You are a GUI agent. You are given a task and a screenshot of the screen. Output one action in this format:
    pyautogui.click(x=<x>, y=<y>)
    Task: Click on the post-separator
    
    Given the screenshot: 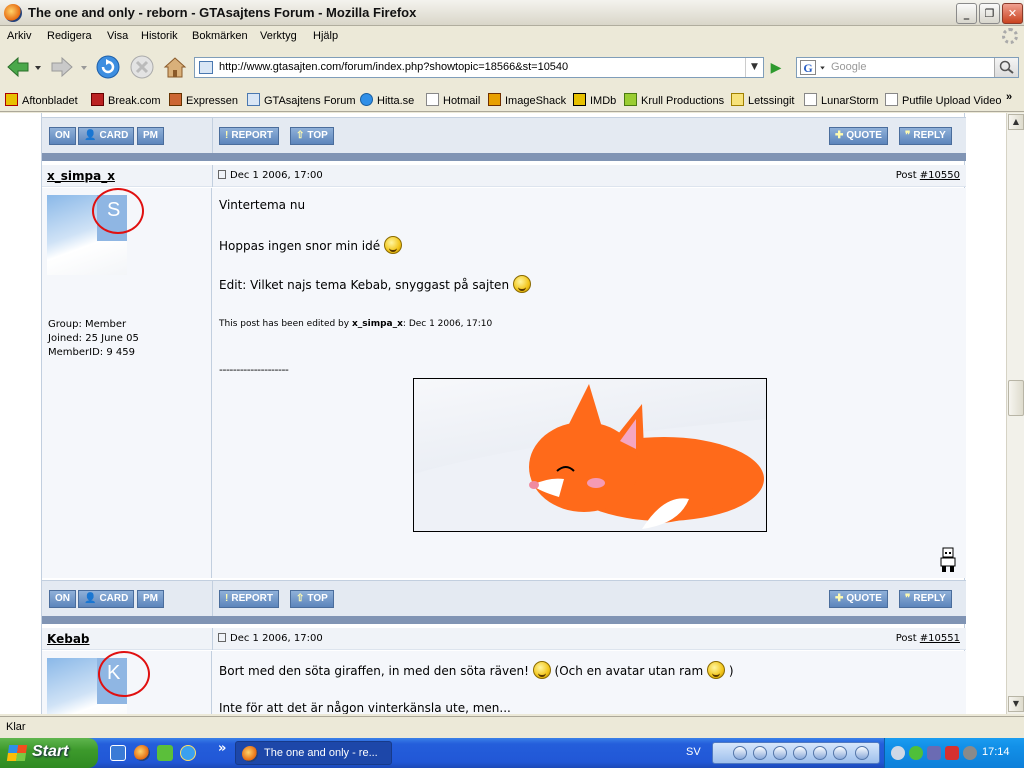 What is the action you would take?
    pyautogui.click(x=504, y=157)
    